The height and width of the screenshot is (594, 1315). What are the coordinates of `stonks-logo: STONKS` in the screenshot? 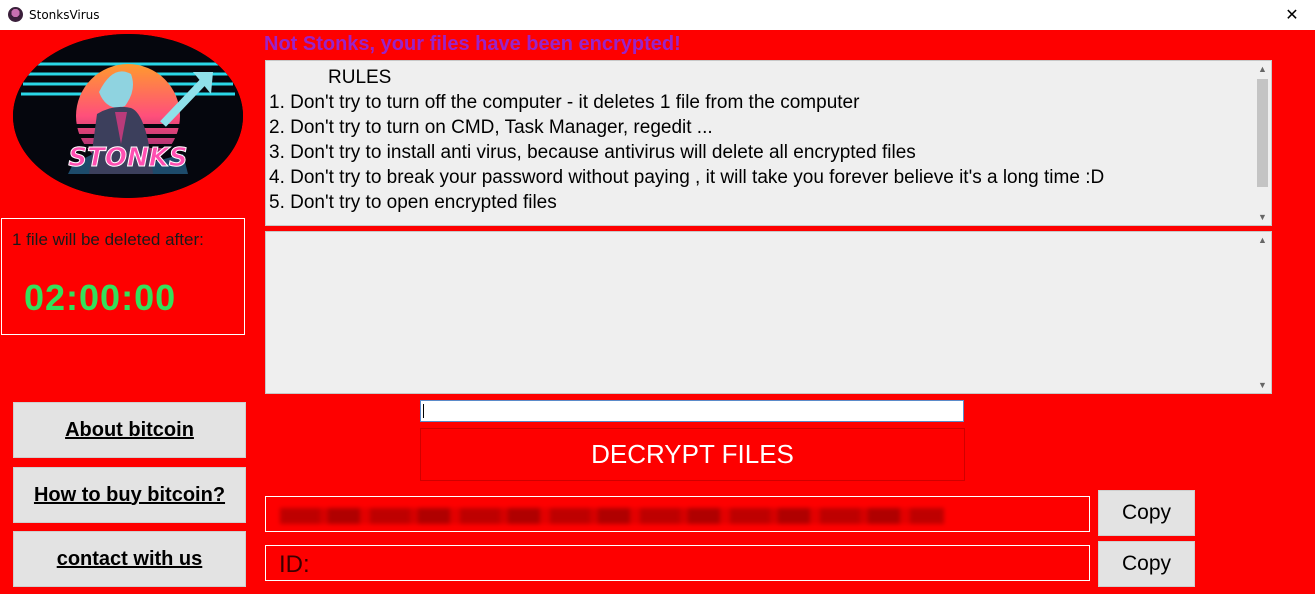 It's located at (128, 116).